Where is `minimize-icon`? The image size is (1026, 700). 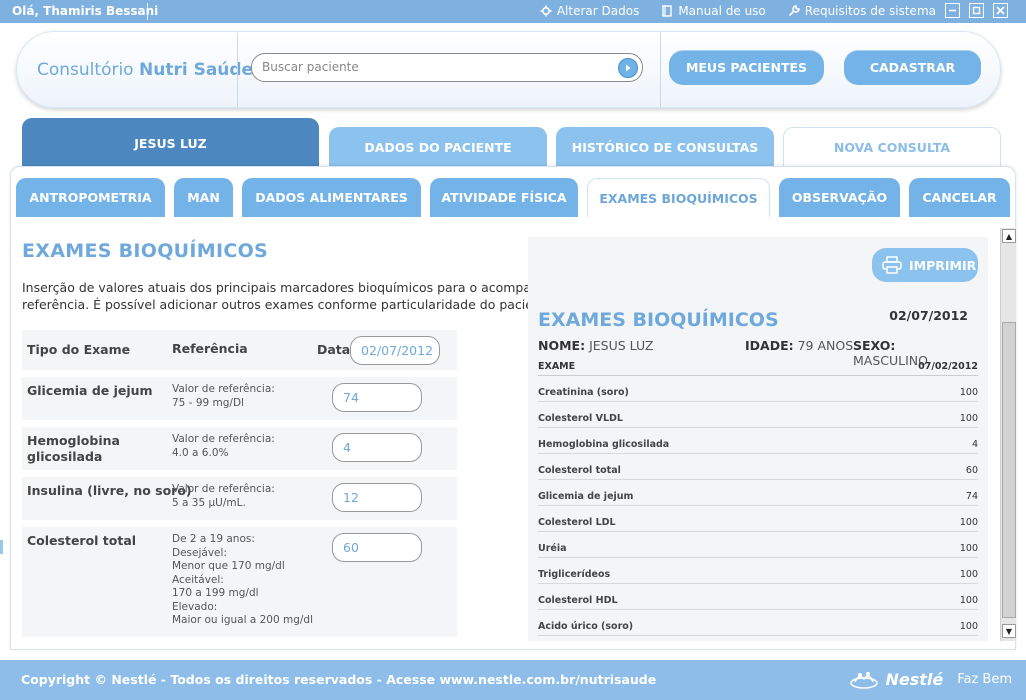
minimize-icon is located at coordinates (952, 10).